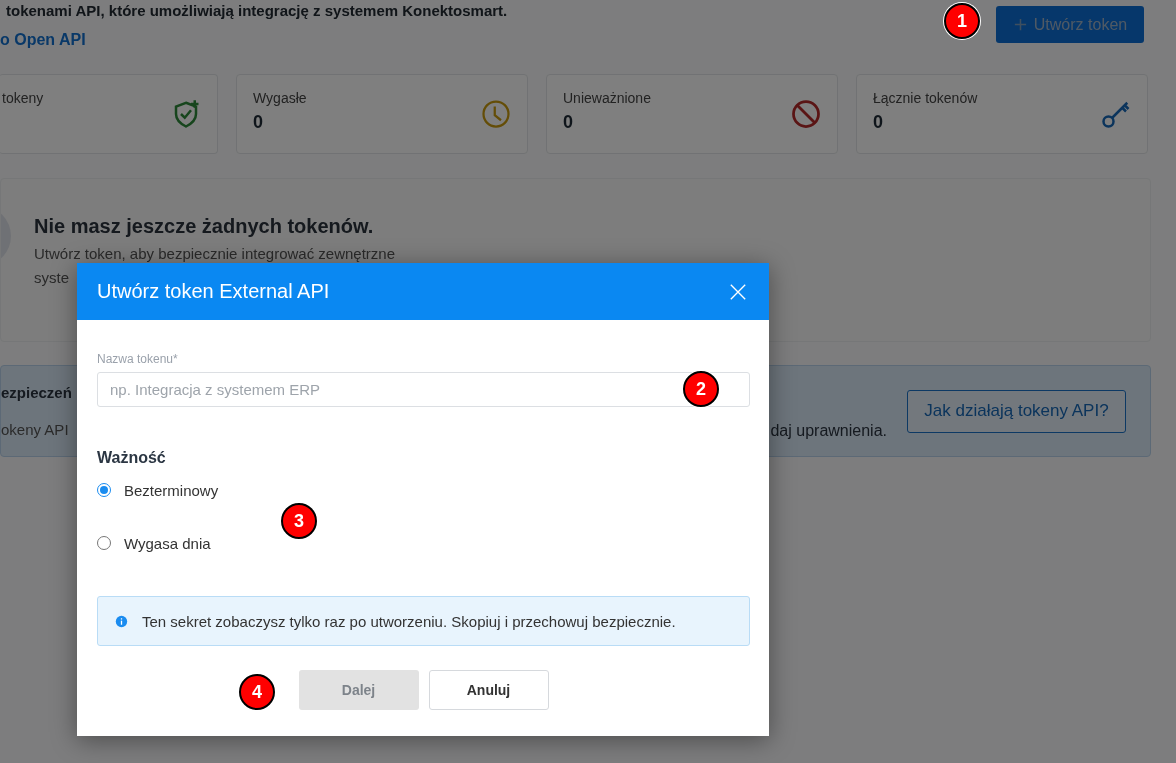  What do you see at coordinates (962, 21) in the screenshot?
I see `step-marker: 1` at bounding box center [962, 21].